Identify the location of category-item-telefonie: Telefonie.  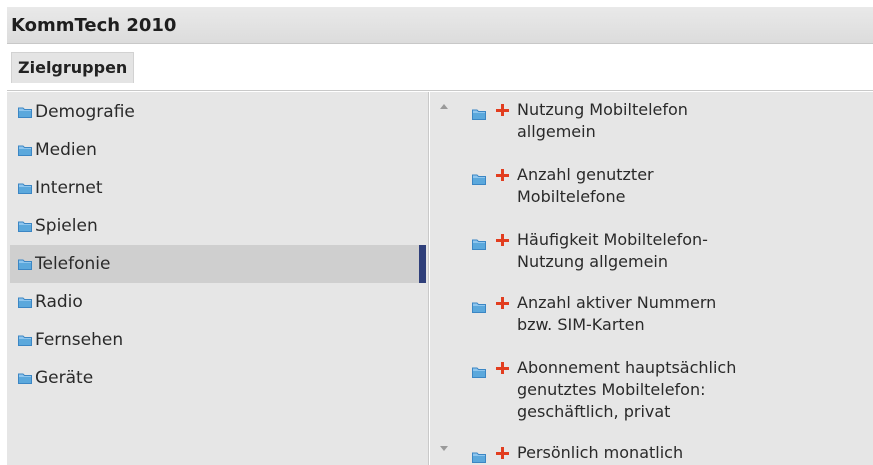
(218, 264).